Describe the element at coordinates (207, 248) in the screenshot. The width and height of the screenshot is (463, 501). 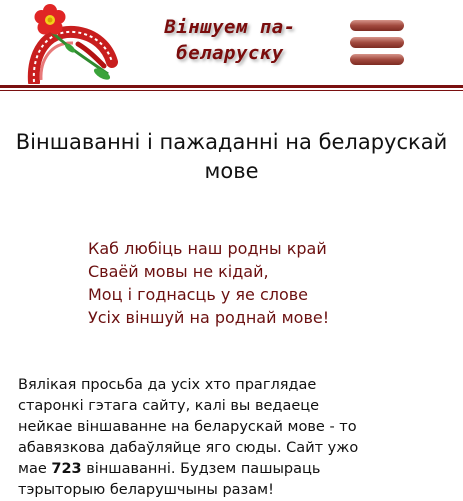
I see `poem-line: Каб любіць наш родны край` at that location.